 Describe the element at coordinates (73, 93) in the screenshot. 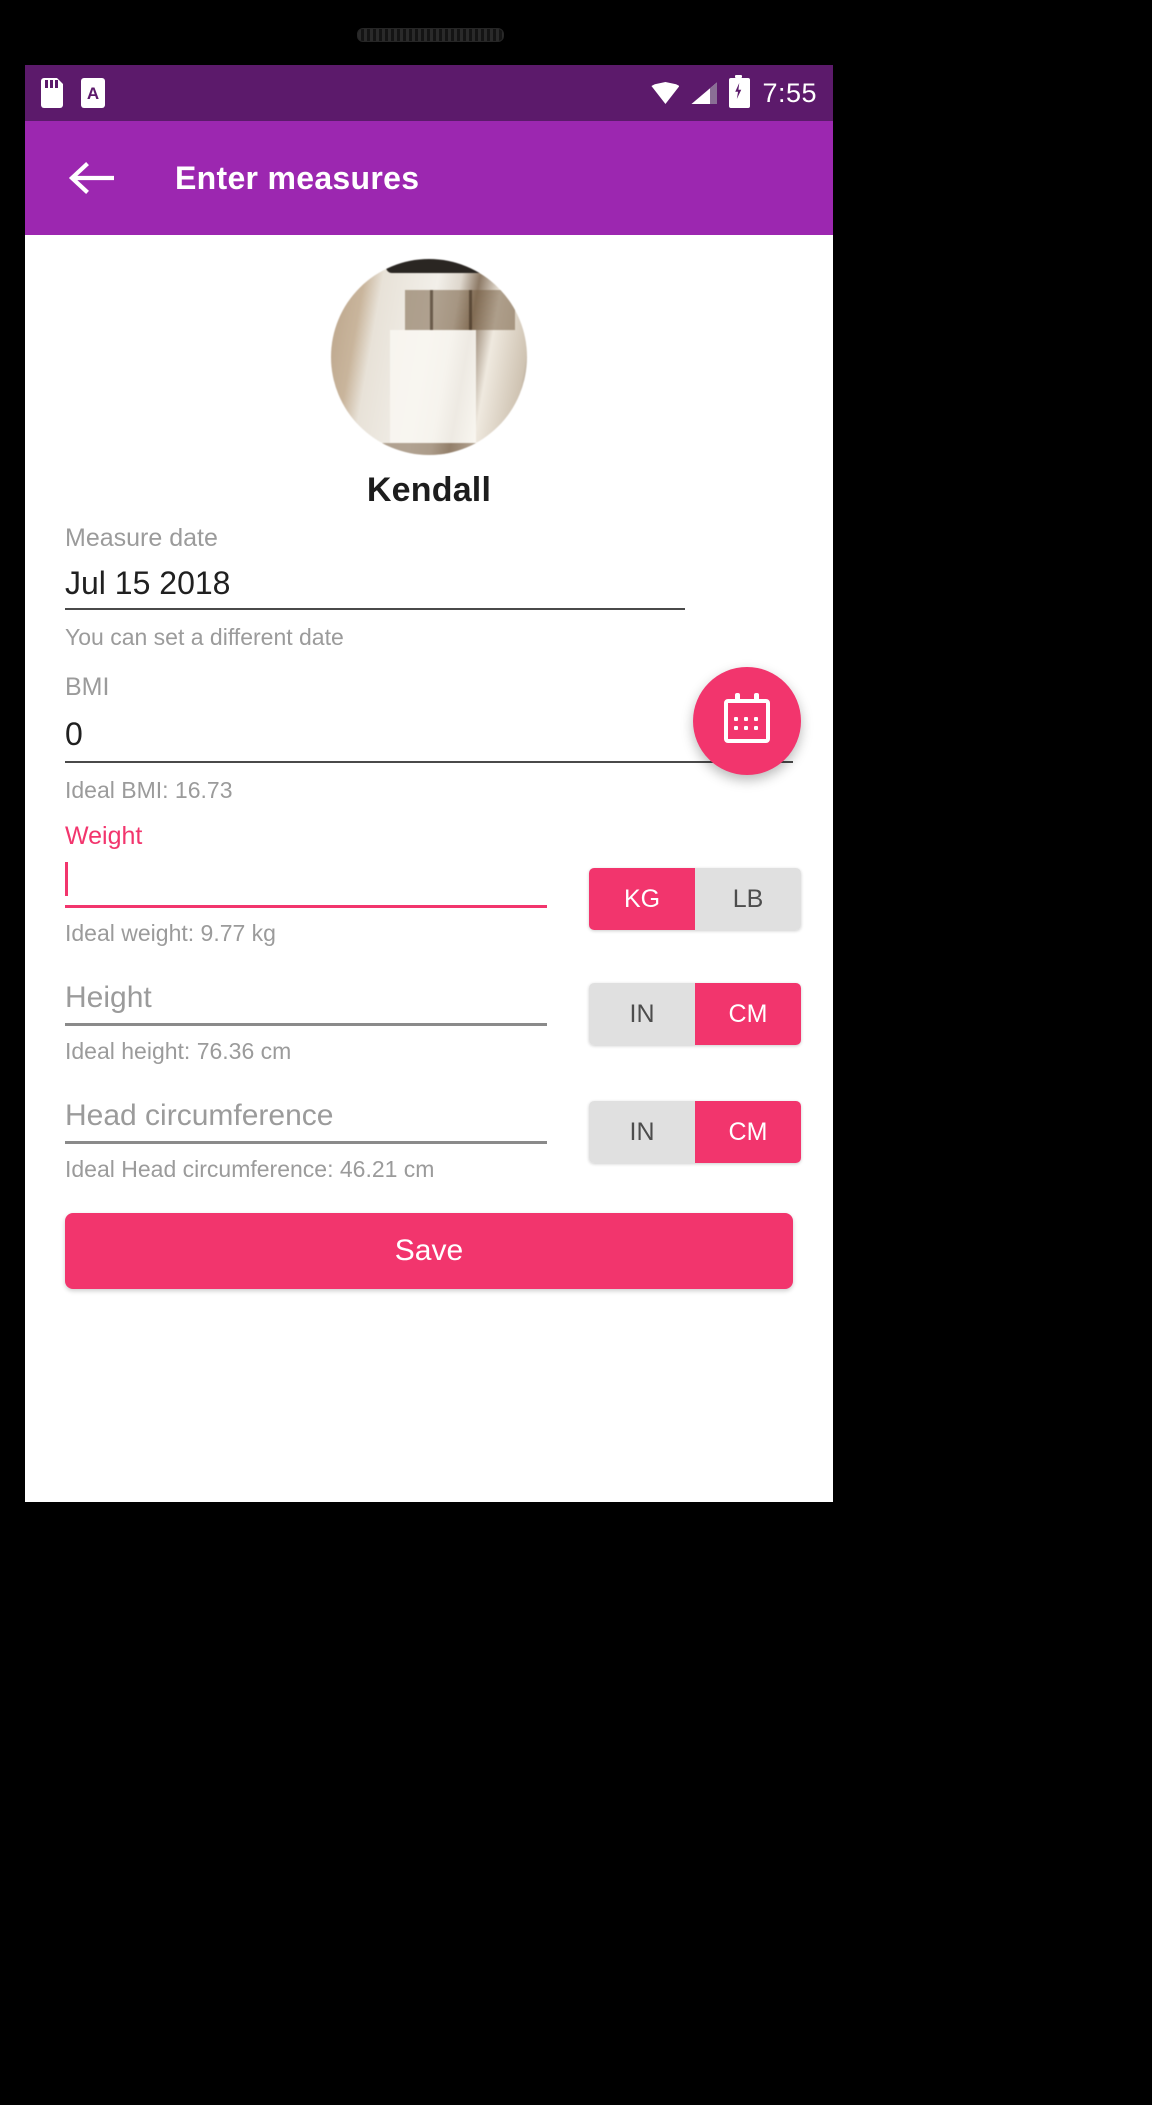

I see `status-bar-notifications: A` at that location.